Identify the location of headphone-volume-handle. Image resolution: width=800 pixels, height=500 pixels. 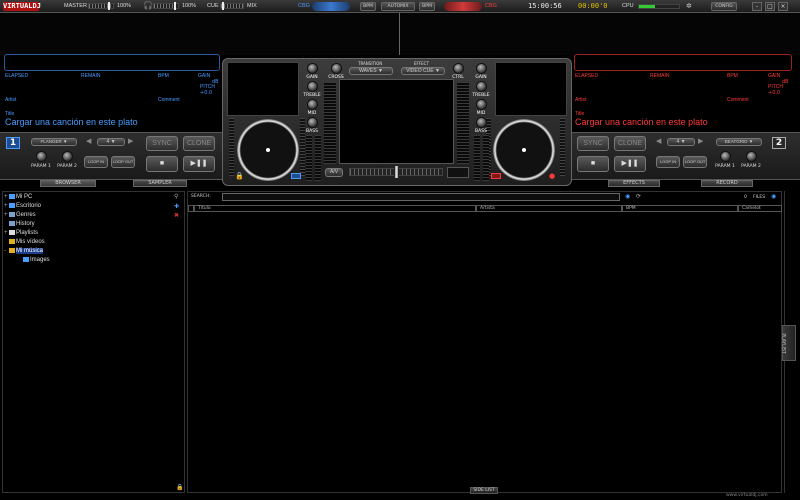
(175, 6).